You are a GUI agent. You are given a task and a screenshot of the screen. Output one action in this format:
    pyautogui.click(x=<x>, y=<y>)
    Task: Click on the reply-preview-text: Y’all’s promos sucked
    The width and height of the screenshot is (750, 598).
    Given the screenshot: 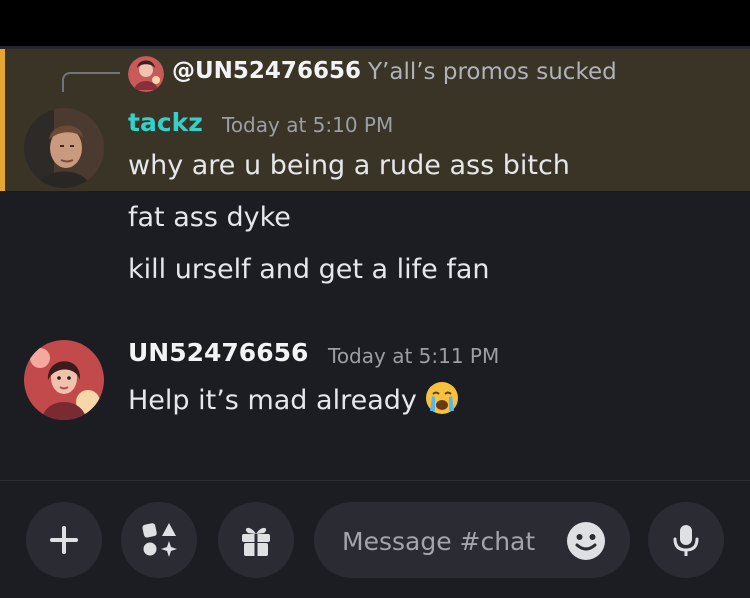 What is the action you would take?
    pyautogui.click(x=492, y=72)
    